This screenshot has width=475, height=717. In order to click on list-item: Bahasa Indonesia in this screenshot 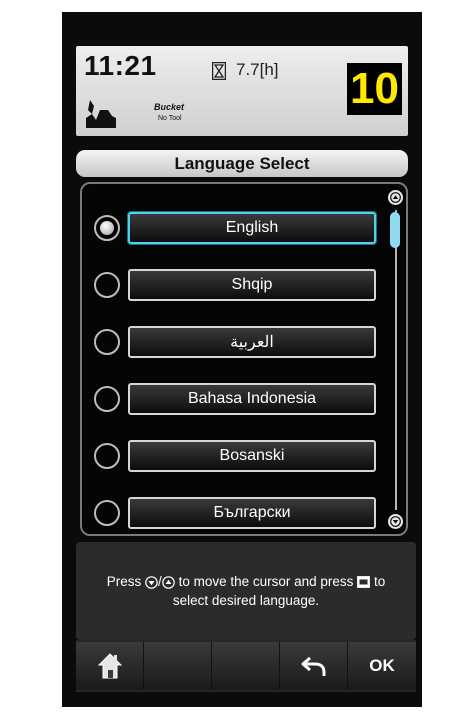, I will do `click(232, 400)`.